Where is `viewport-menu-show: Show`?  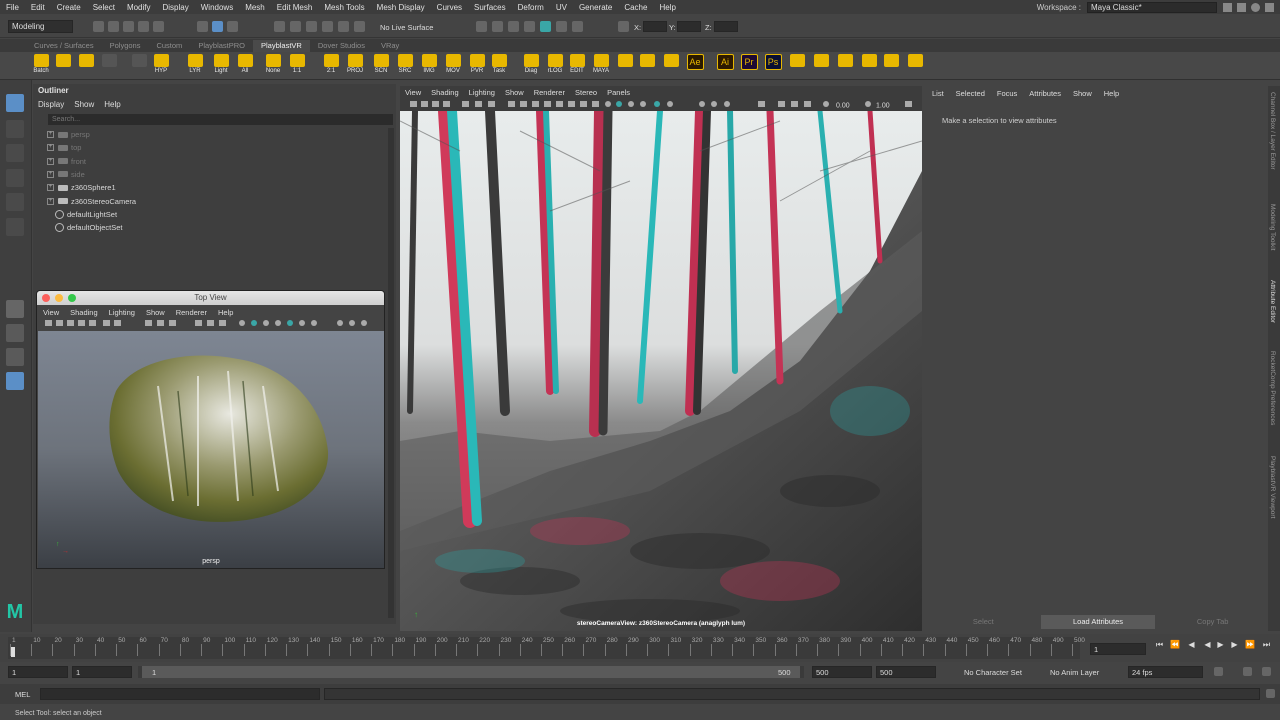 viewport-menu-show: Show is located at coordinates (514, 92).